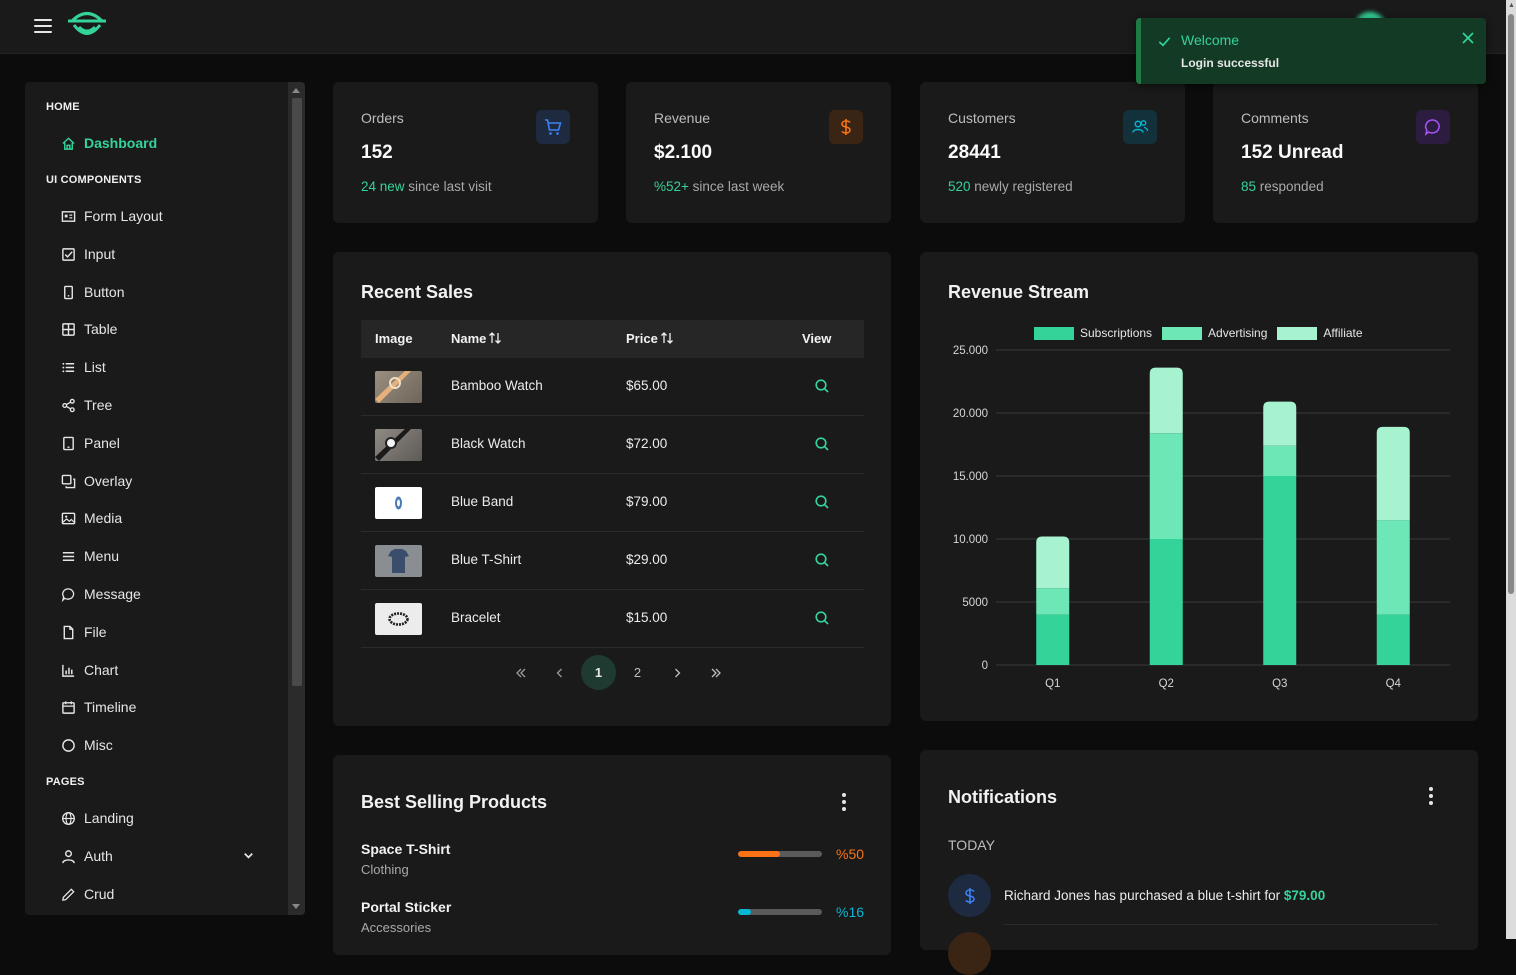  I want to click on dollar-icon, so click(969, 895).